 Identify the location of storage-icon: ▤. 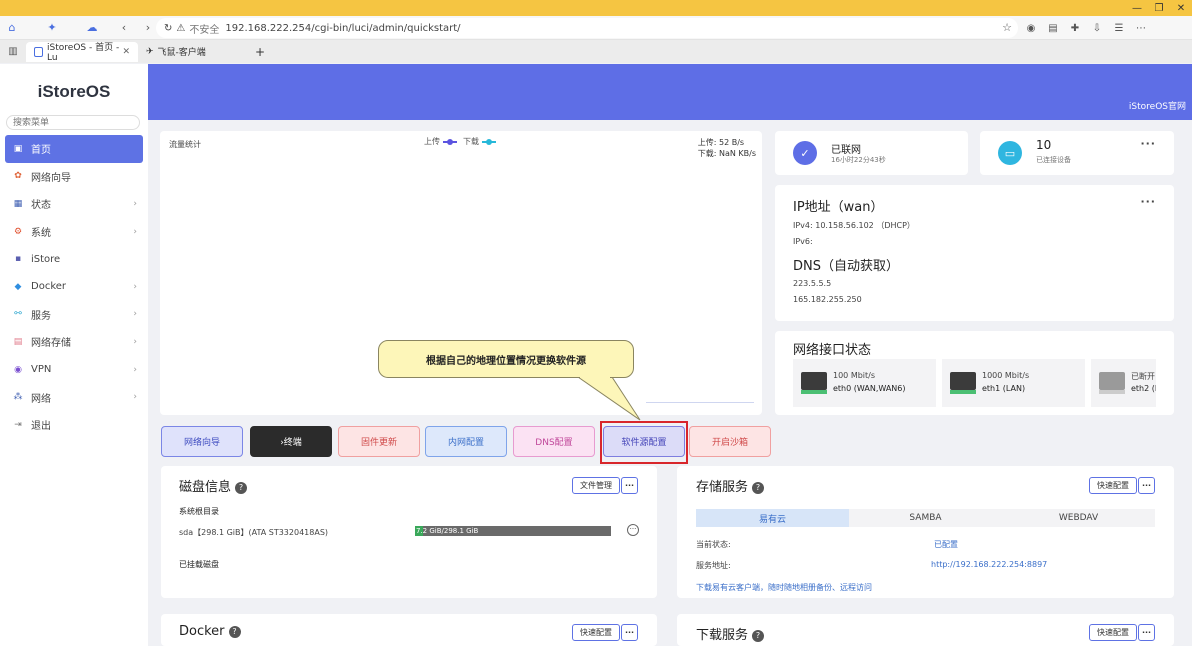
(18, 341).